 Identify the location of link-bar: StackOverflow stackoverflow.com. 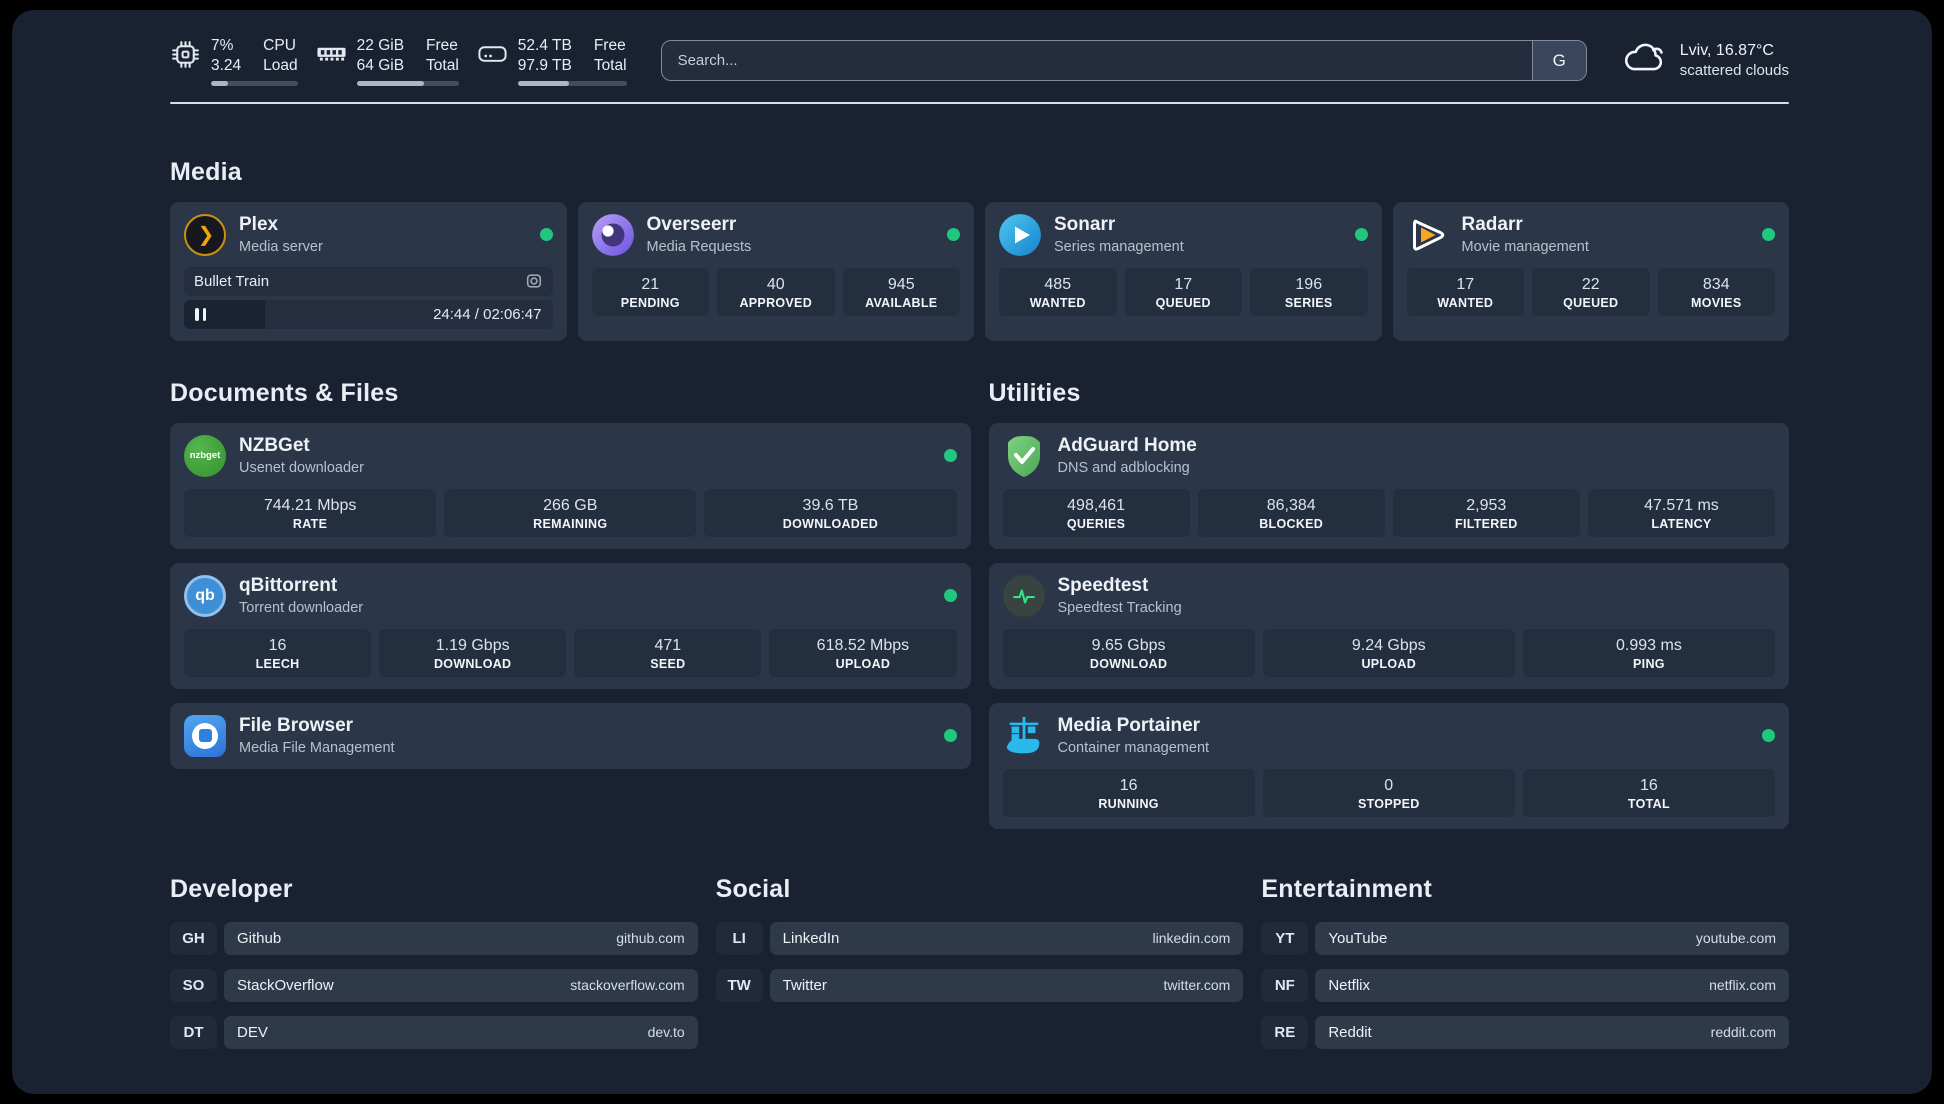
(461, 985).